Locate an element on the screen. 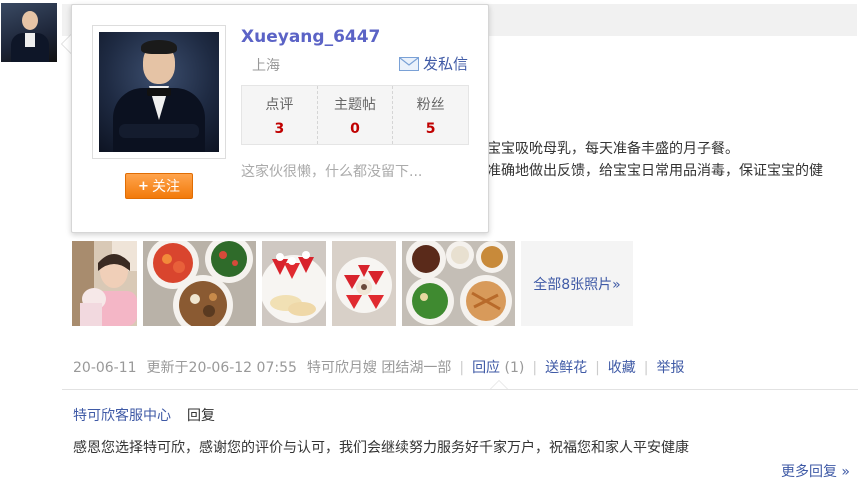  card-stats: 点评 3 主题帖 0 粉丝 5 is located at coordinates (355, 115).